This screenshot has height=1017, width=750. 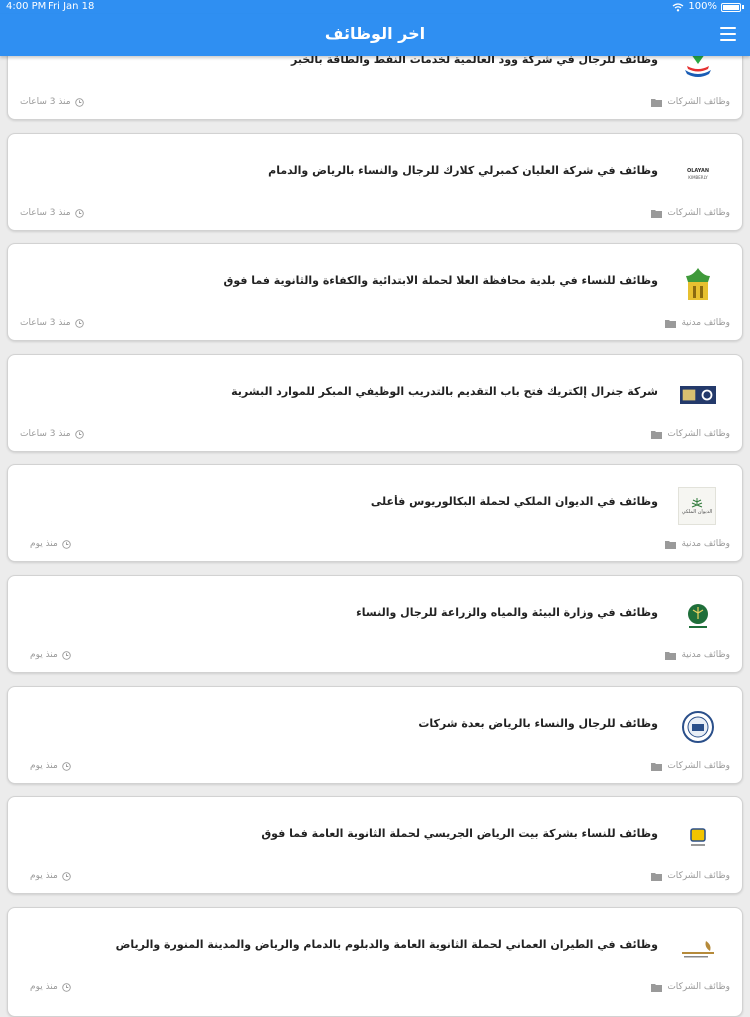 What do you see at coordinates (698, 948) in the screenshot?
I see `oman-air-logo` at bounding box center [698, 948].